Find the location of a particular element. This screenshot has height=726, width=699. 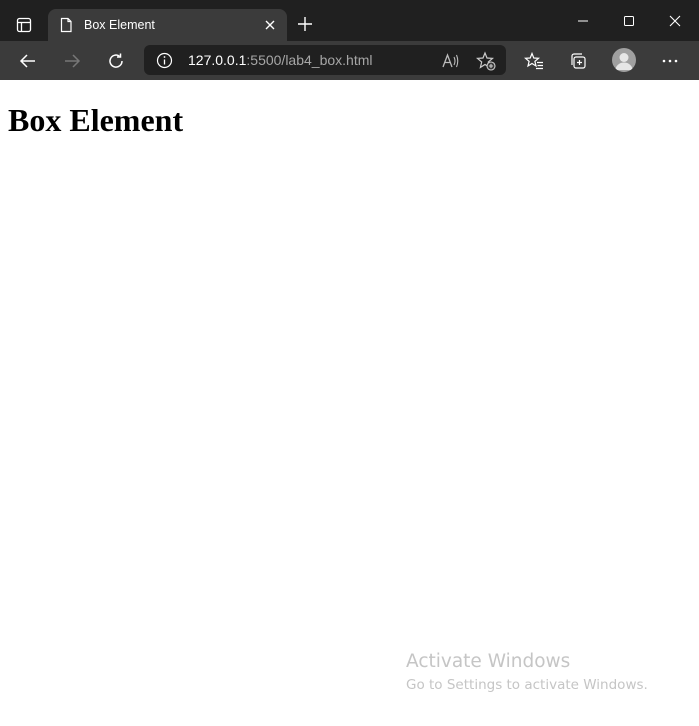

url-host: 127.0.0.1 is located at coordinates (217, 60).